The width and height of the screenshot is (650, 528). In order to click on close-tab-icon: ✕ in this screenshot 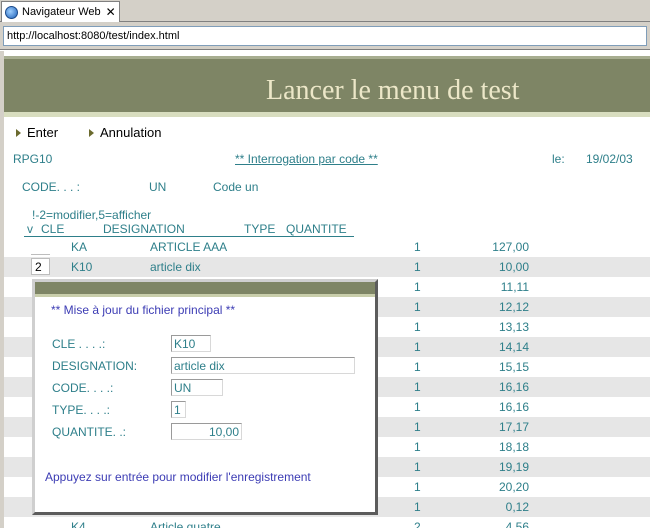, I will do `click(111, 12)`.